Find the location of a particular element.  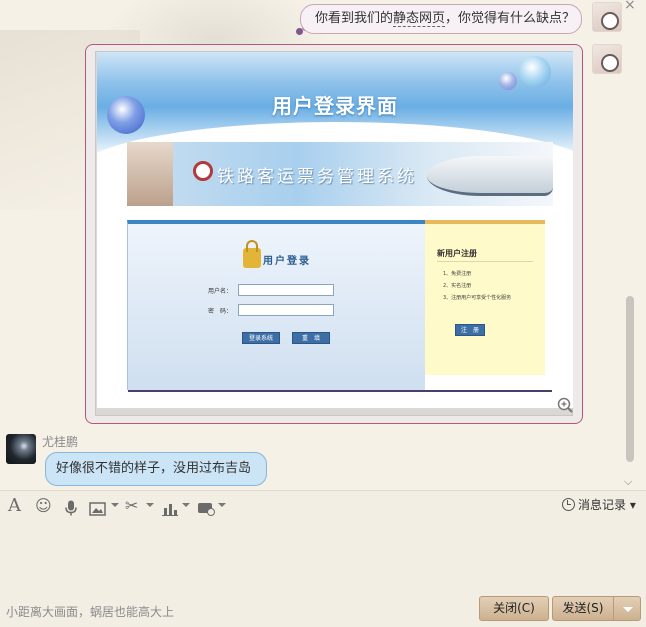

list-item: 2、实名注册 is located at coordinates (457, 286).